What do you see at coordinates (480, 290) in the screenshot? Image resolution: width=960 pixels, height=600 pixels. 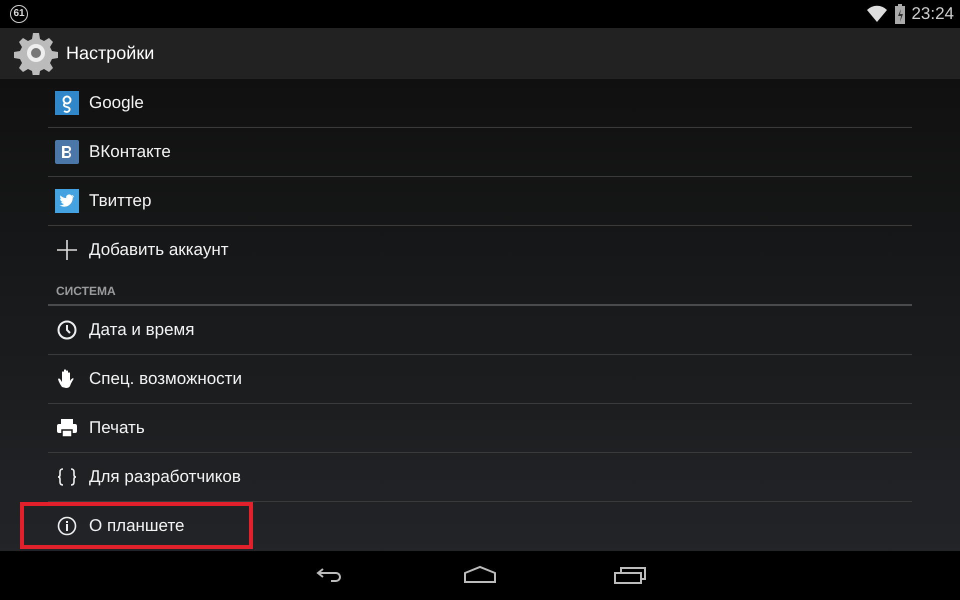 I see `section-header: СИСТЕМА` at bounding box center [480, 290].